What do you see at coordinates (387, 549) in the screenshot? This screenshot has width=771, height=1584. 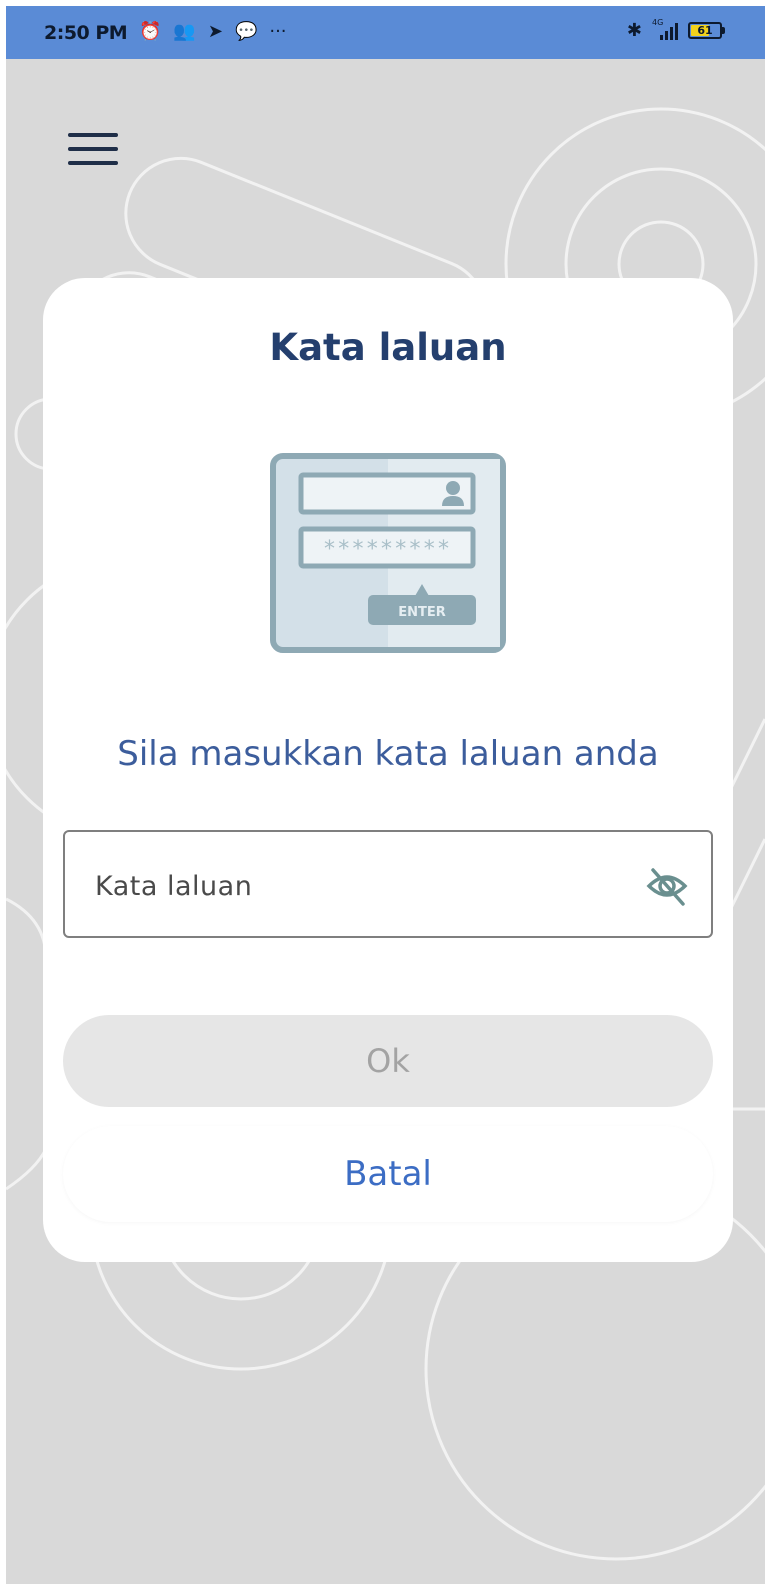 I see `illustration-password-mask: *********` at bounding box center [387, 549].